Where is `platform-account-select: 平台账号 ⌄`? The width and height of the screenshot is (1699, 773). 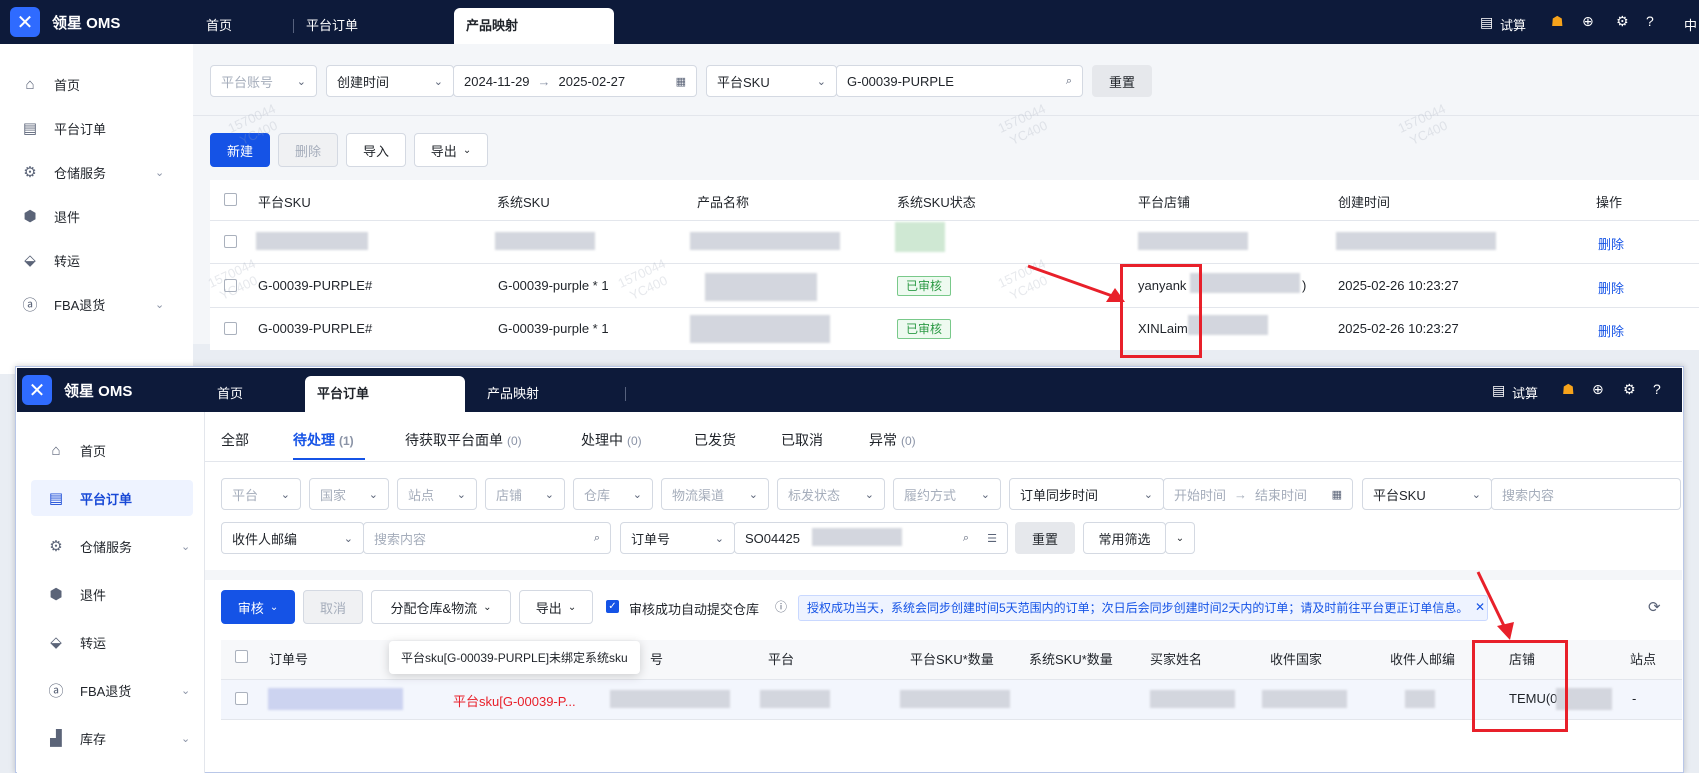 platform-account-select: 平台账号 ⌄ is located at coordinates (263, 81).